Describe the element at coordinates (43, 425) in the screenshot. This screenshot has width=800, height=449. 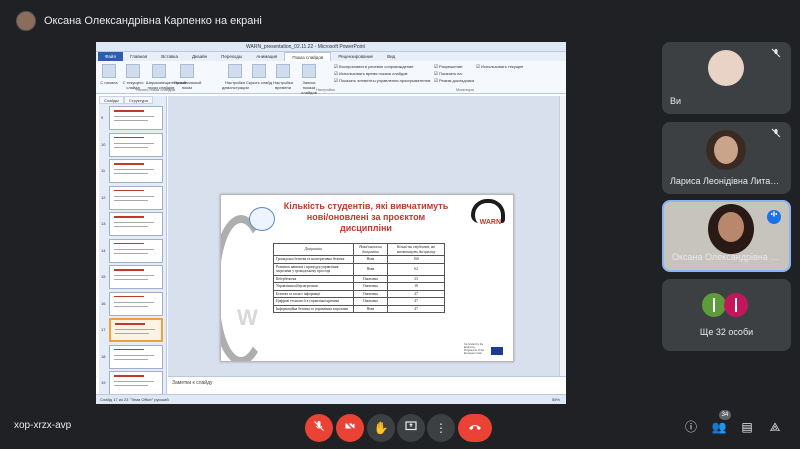
I see `meeting-code: xop-xrzx-avp` at that location.